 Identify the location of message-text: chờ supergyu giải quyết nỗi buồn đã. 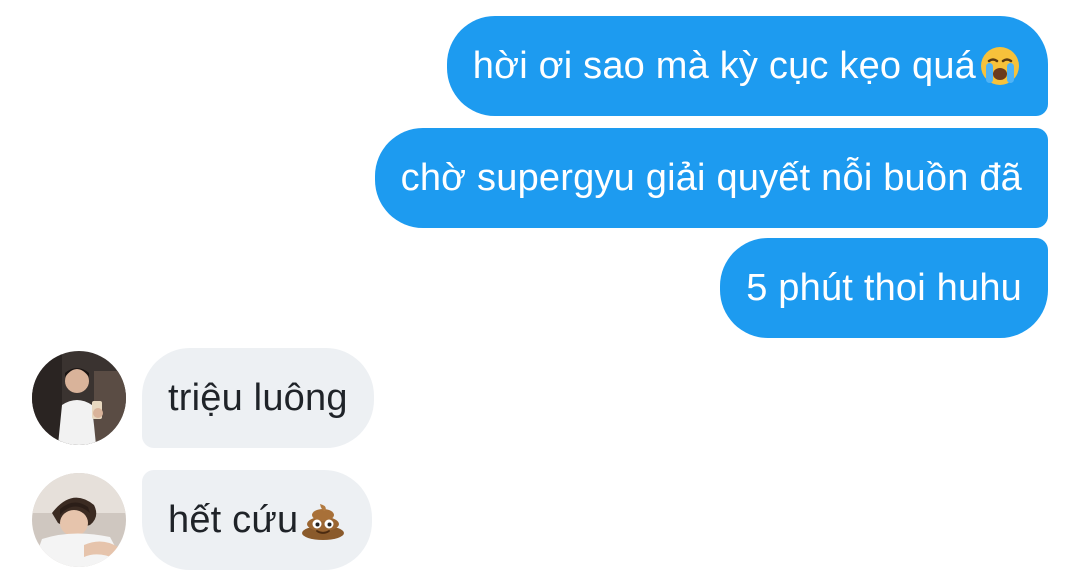
(711, 177).